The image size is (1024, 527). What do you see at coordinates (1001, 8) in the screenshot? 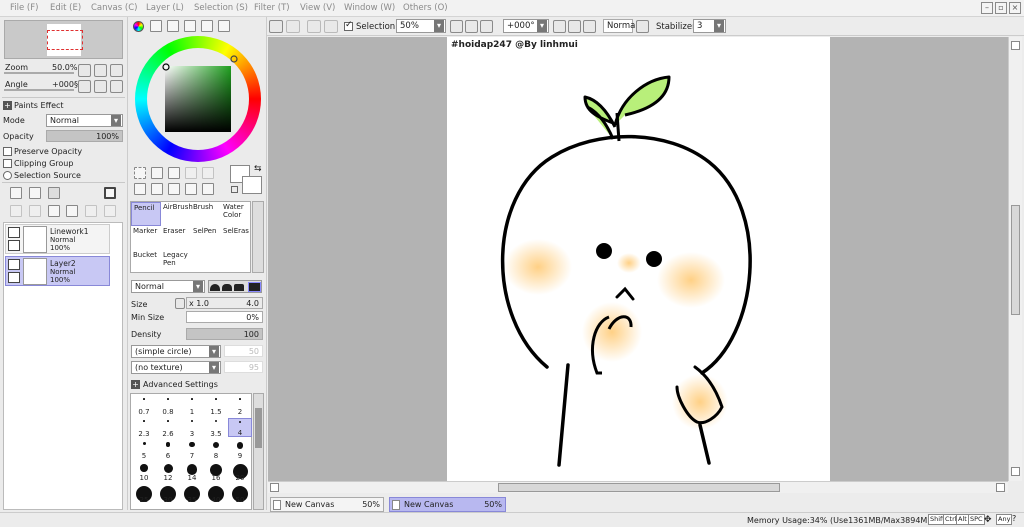
I see `restore-button: ▫` at bounding box center [1001, 8].